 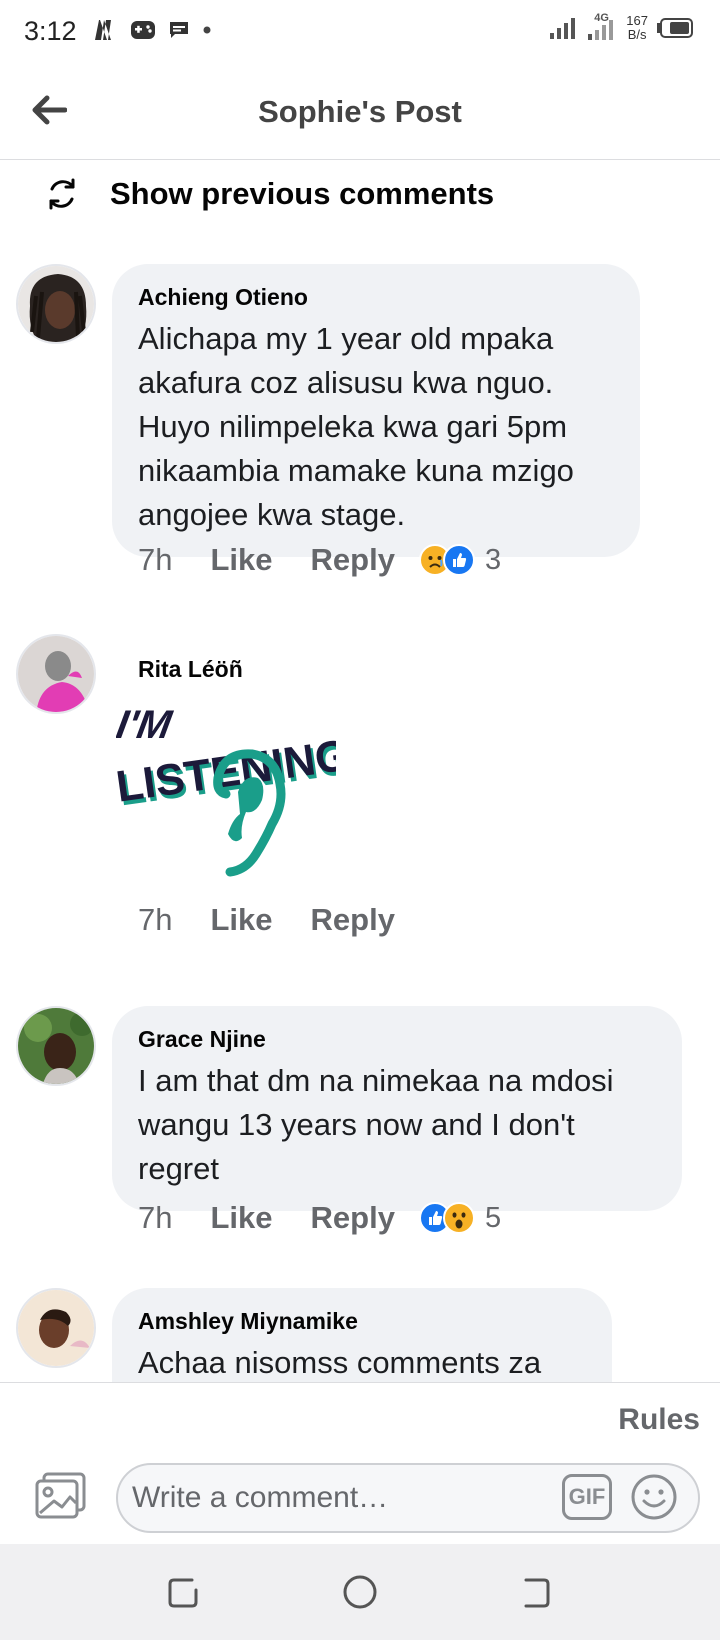 What do you see at coordinates (587, 1497) in the screenshot?
I see `gif-button: GIF` at bounding box center [587, 1497].